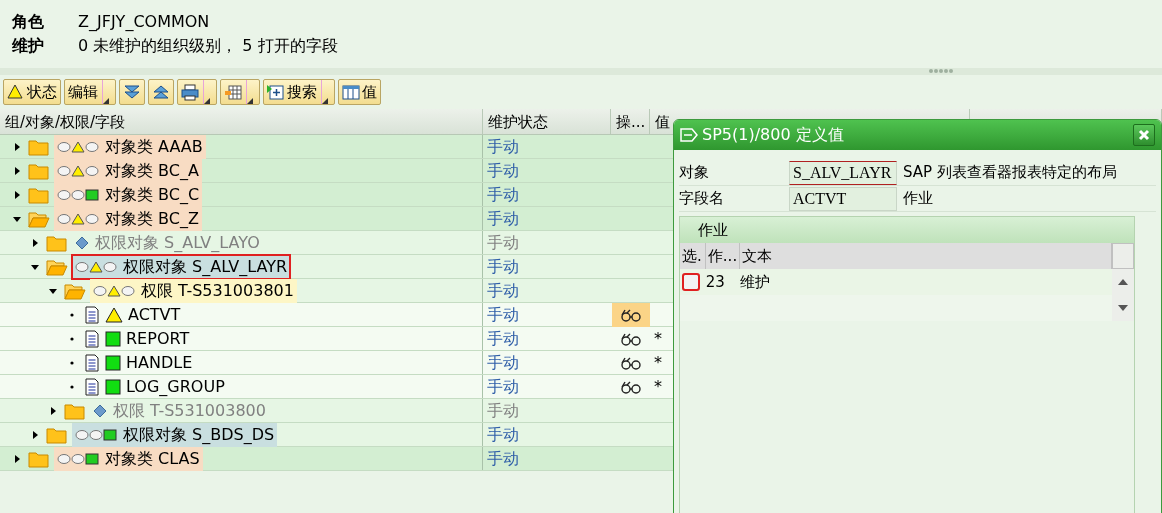 This screenshot has height=513, width=1162. I want to click on tree-item: ACTVT, so click(154, 314).